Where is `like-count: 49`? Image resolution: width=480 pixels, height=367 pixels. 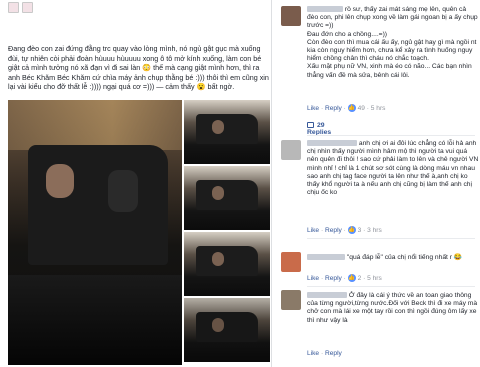
like-count: 49 is located at coordinates (361, 108).